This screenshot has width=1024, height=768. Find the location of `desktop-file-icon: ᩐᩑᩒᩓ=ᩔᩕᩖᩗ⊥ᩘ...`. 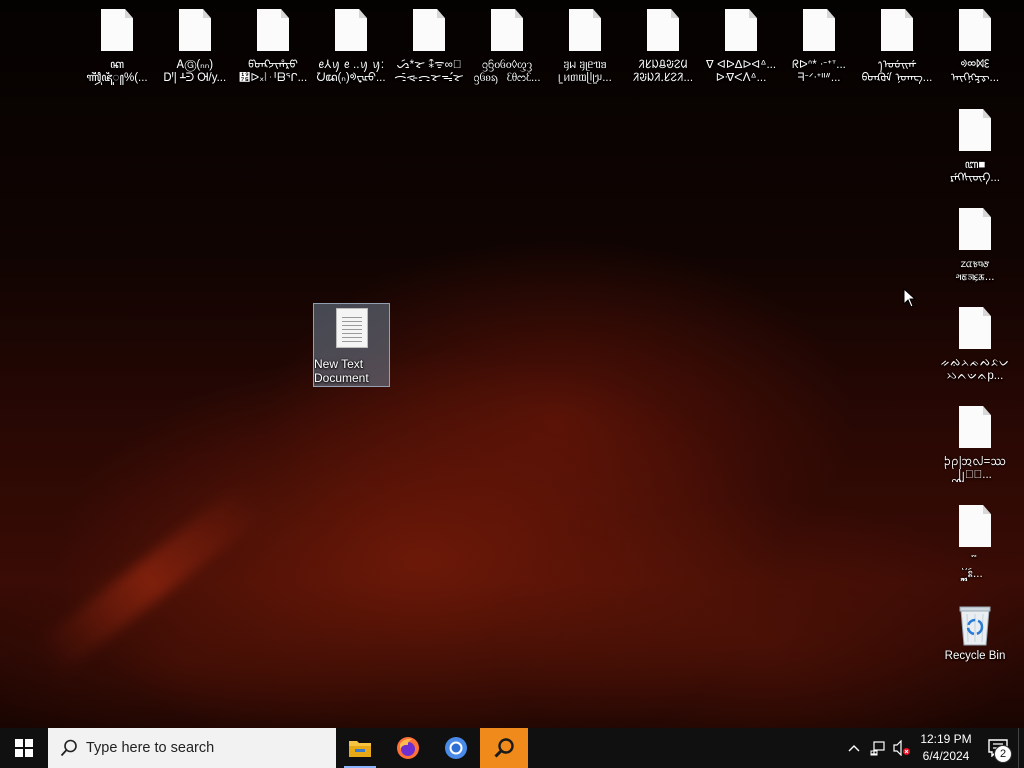

desktop-file-icon: ᩐᩑᩒᩓ=ᩔᩕᩖᩗ⊥ᩘ... is located at coordinates (975, 445).